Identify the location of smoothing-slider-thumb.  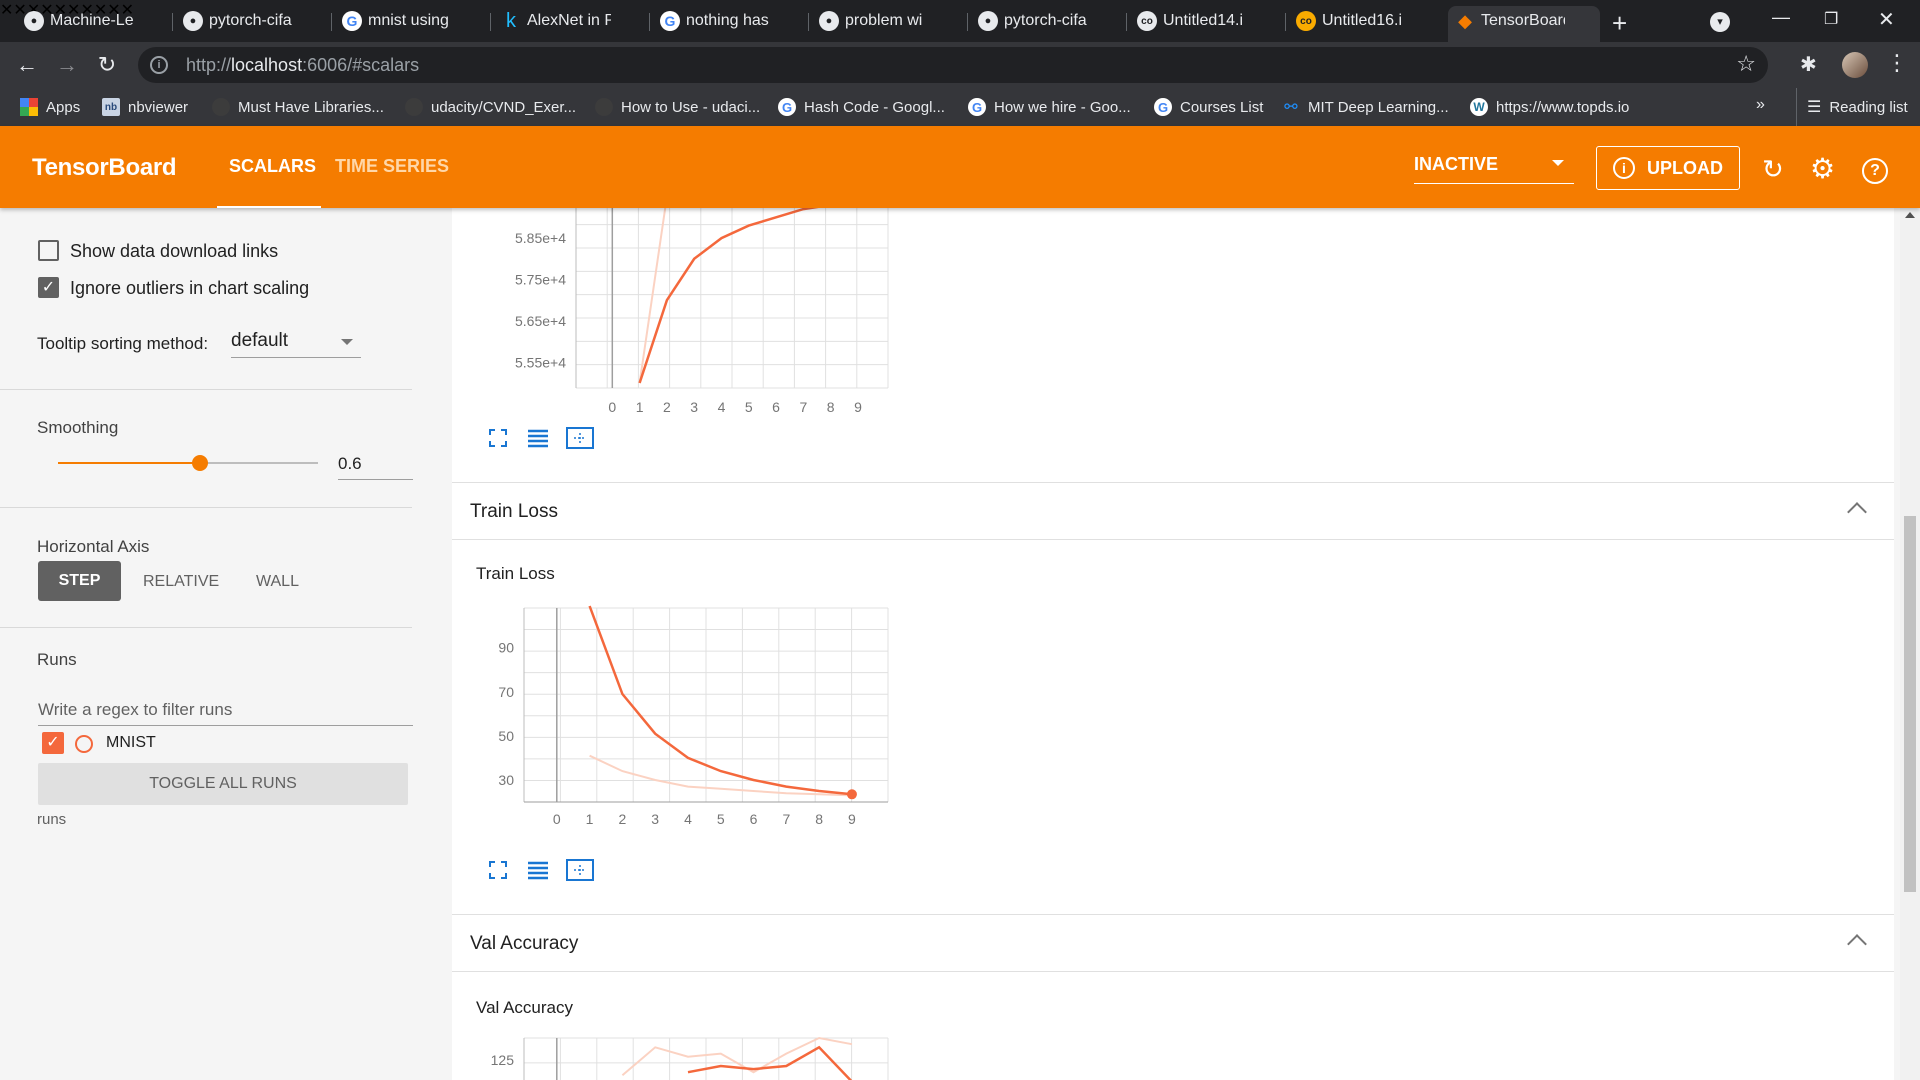
(199, 463).